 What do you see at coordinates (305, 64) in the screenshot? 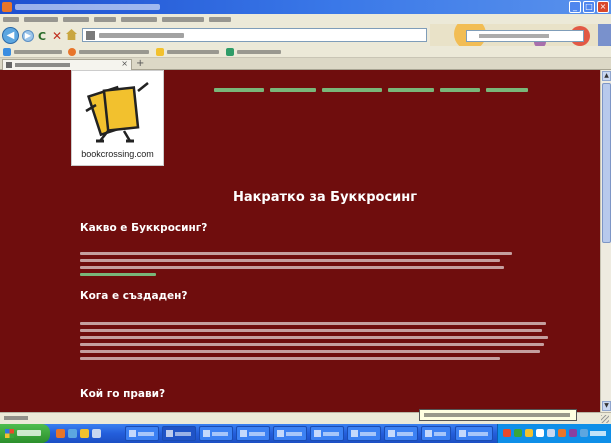
I see `tab-strip: × +` at bounding box center [305, 64].